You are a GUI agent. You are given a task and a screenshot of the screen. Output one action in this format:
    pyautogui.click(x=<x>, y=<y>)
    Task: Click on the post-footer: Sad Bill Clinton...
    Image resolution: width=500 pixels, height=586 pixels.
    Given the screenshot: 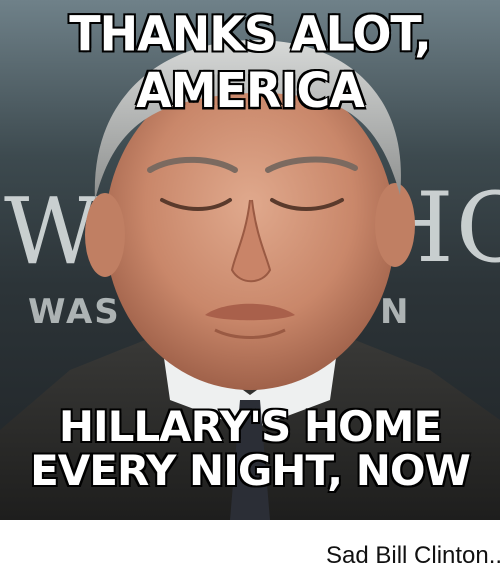 What is the action you would take?
    pyautogui.click(x=250, y=553)
    